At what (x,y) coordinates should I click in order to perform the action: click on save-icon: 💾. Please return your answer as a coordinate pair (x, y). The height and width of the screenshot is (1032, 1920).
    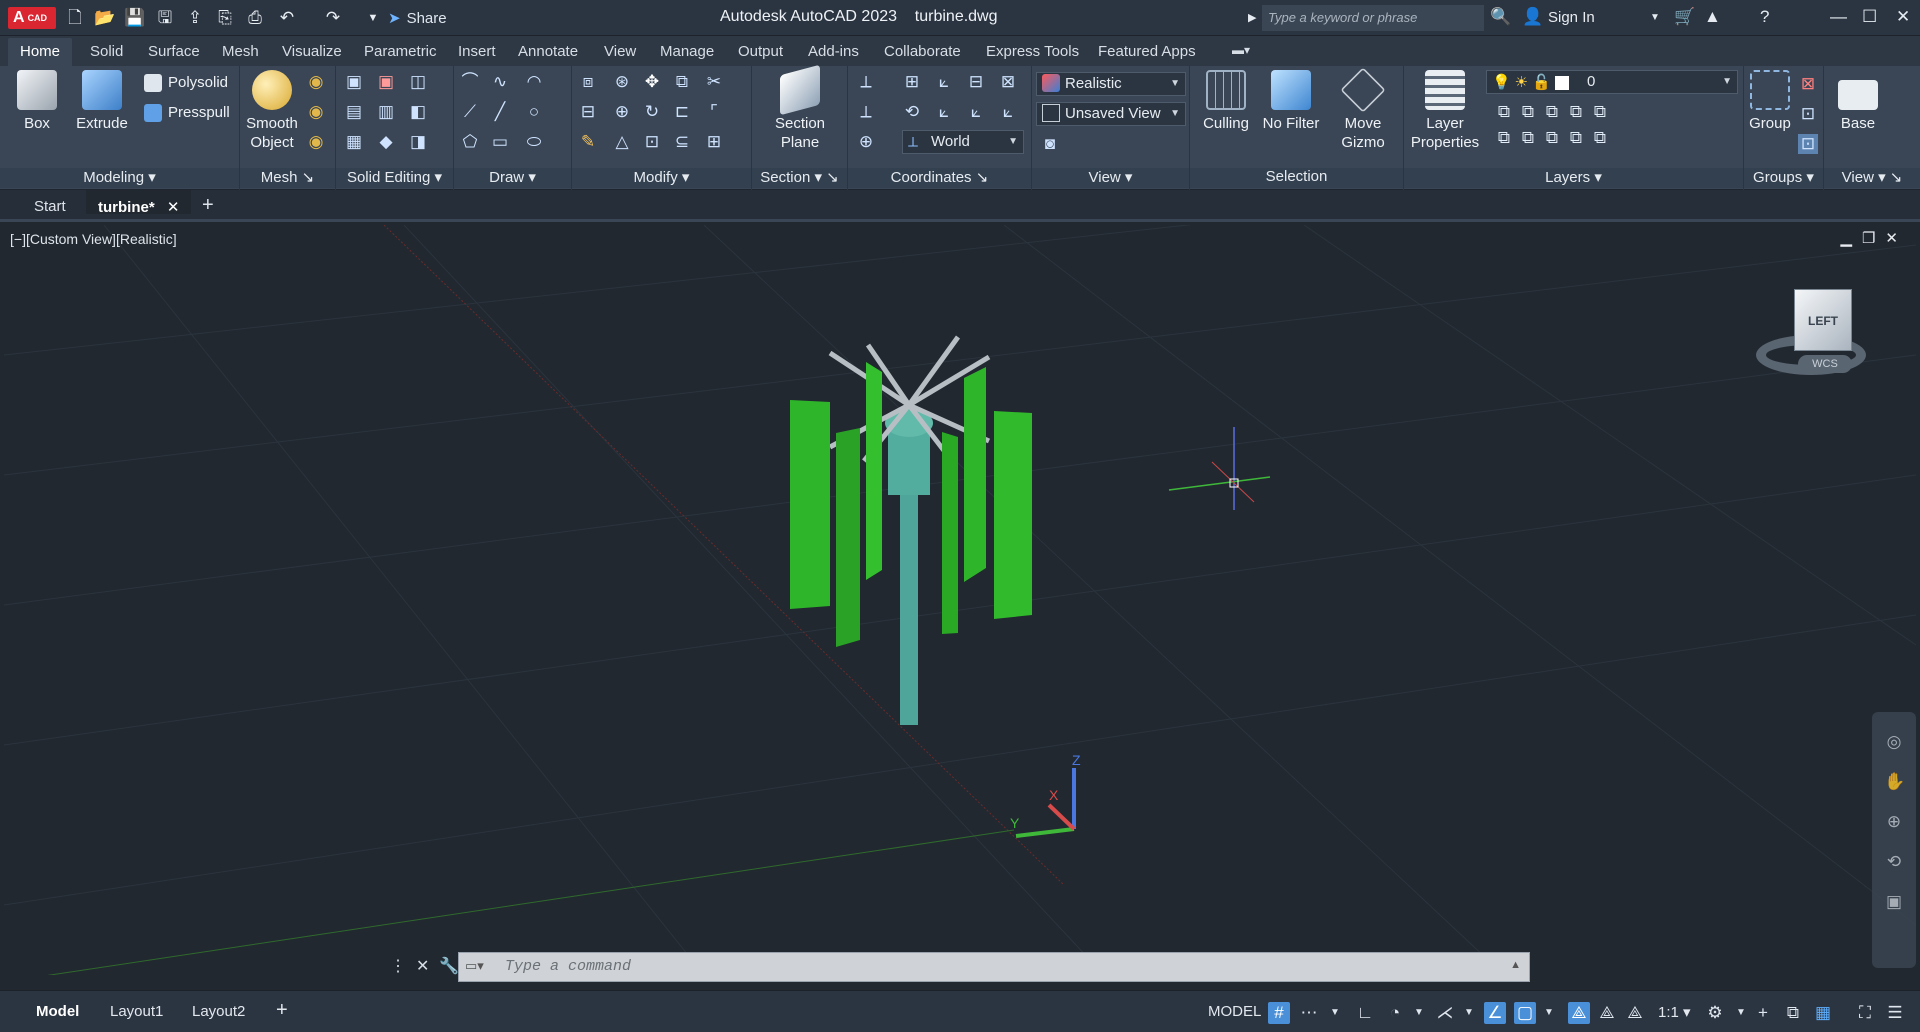
    Looking at the image, I should click on (135, 18).